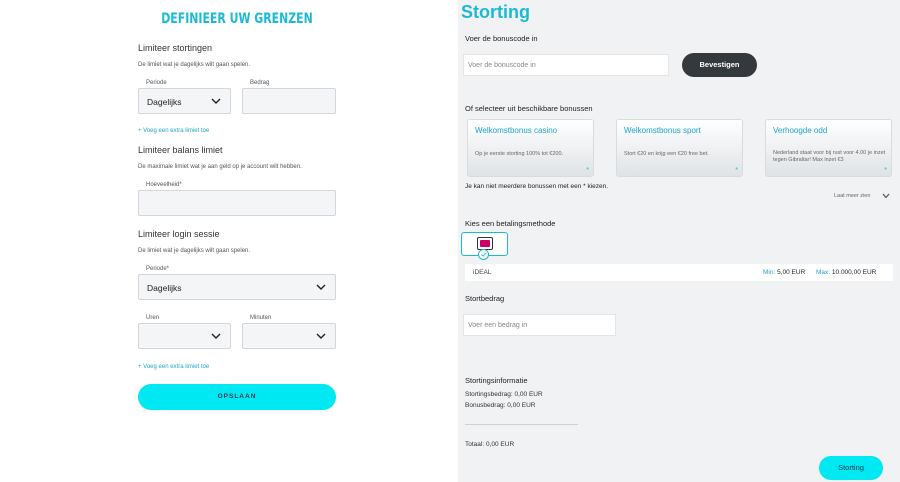 The width and height of the screenshot is (900, 482). I want to click on add-deposit-limit-link: + Voeg een extra limiet toe, so click(173, 131).